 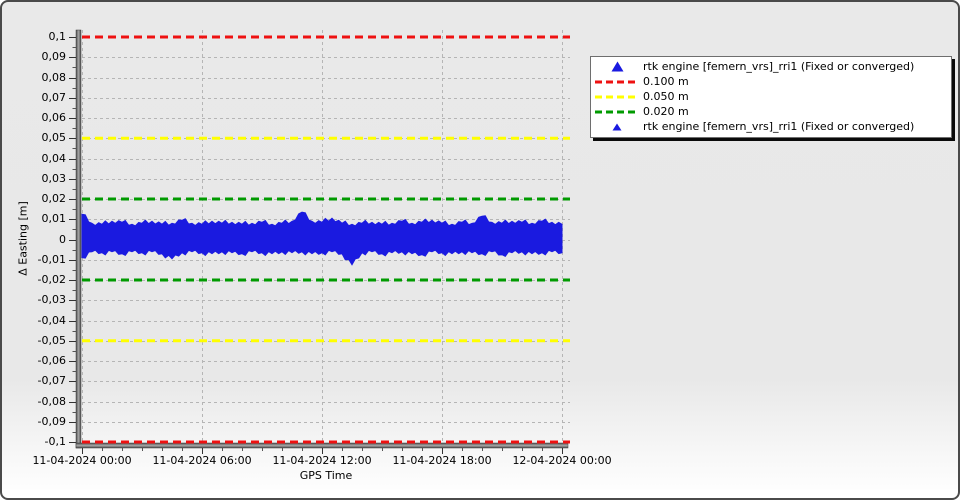 I want to click on y-tick-label: -0,02, so click(x=51, y=279).